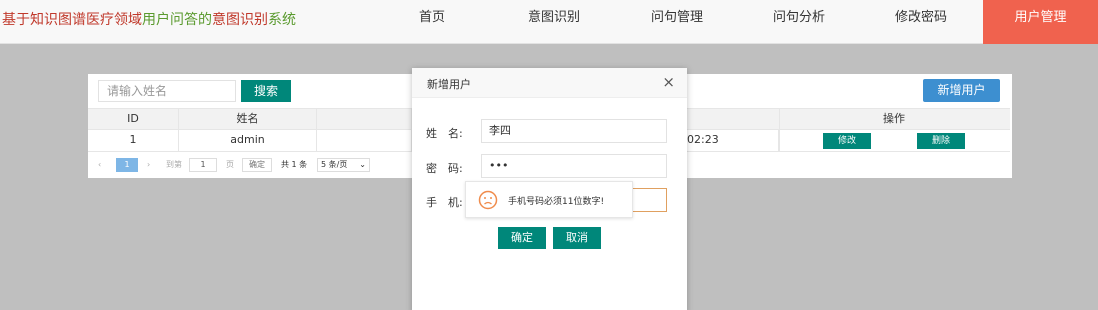 This screenshot has width=1098, height=310. I want to click on column-header-name: 姓名, so click(248, 119).